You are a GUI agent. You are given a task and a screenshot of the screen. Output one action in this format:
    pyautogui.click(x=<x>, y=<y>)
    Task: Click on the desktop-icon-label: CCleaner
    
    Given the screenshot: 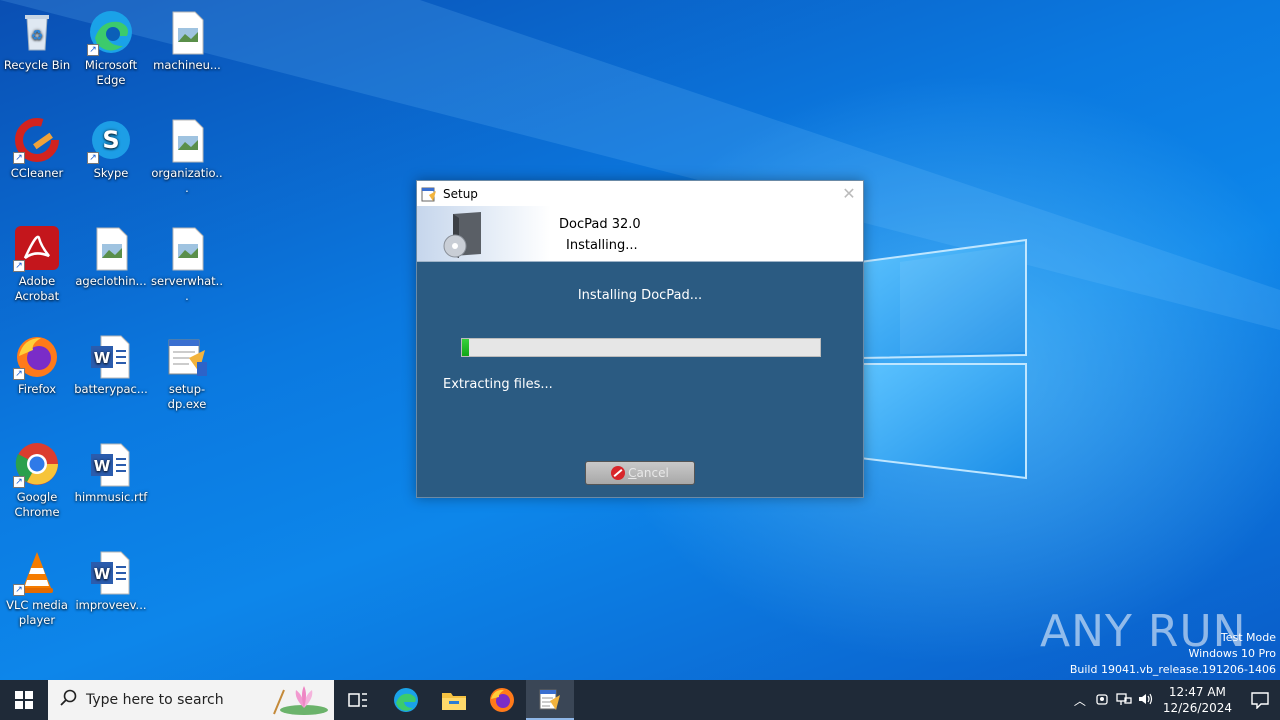 What is the action you would take?
    pyautogui.click(x=37, y=173)
    